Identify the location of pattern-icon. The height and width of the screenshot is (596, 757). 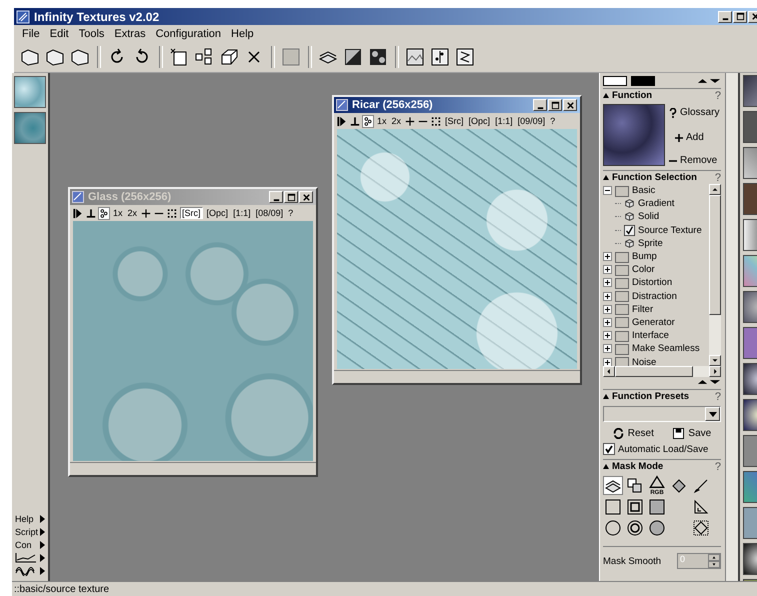
(378, 57).